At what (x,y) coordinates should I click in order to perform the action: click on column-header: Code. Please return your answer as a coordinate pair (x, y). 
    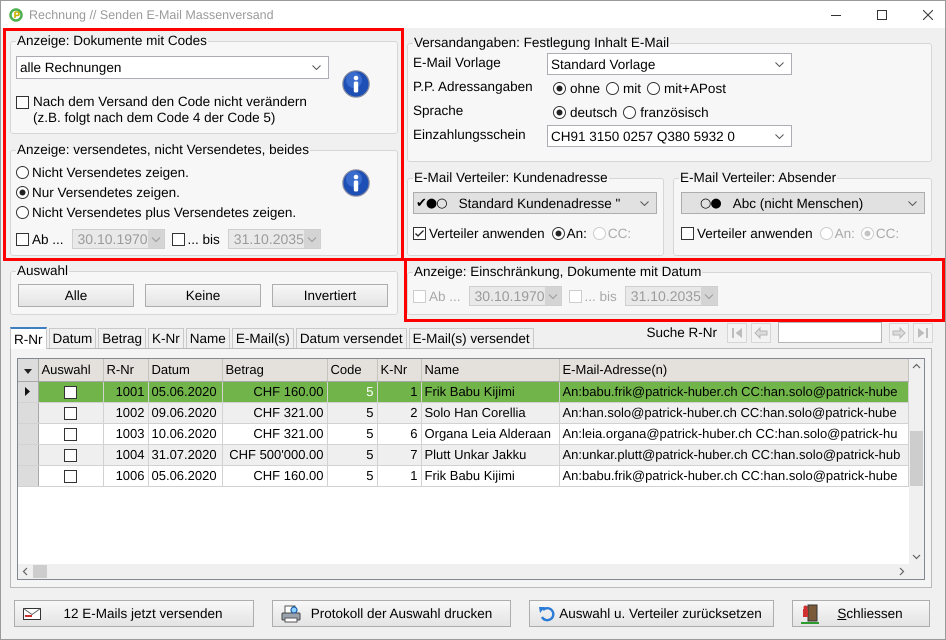
    Looking at the image, I should click on (352, 370).